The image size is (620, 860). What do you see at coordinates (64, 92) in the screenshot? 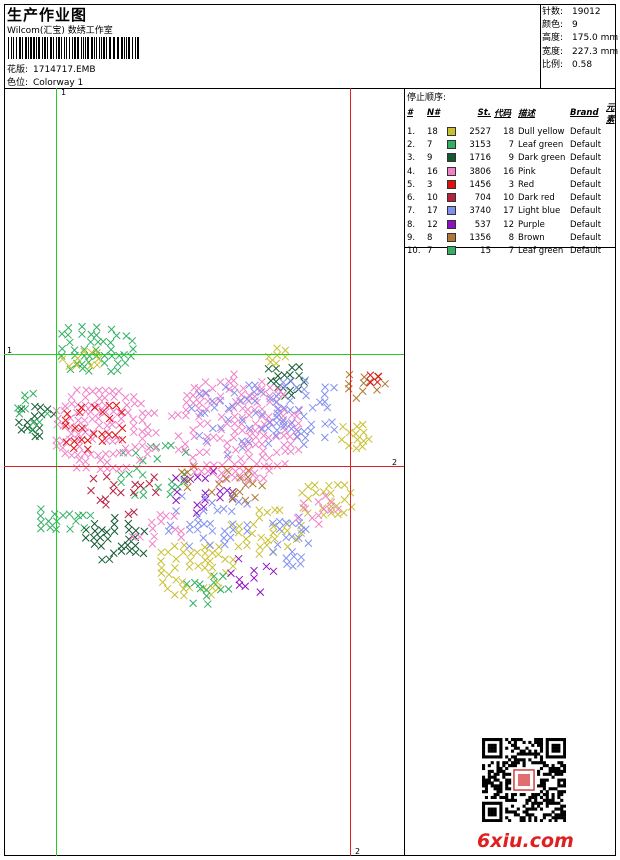
I see `green-vertical-guide-label: 1` at bounding box center [64, 92].